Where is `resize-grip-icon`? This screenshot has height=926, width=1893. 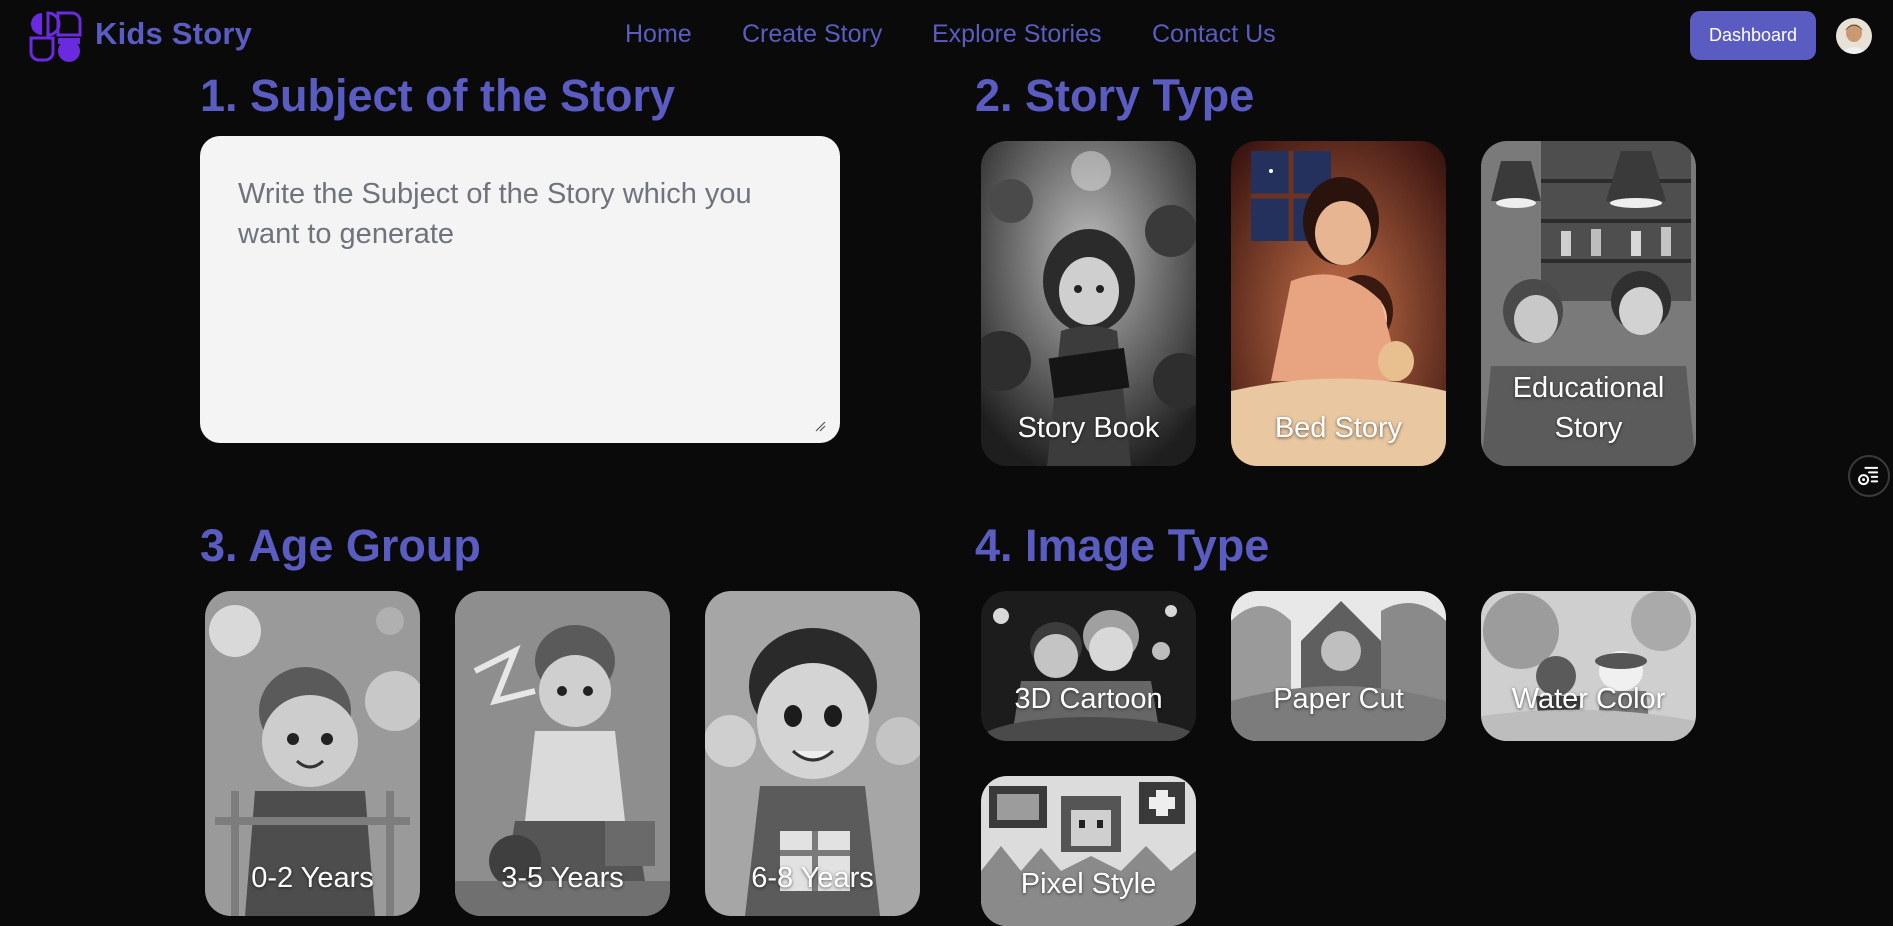
resize-grip-icon is located at coordinates (820, 426).